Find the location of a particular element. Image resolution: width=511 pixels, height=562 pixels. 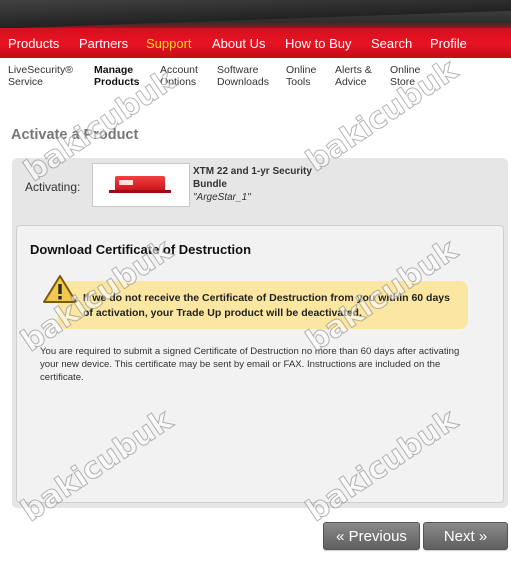

product-name: XTM 22 and 1-yr Security Bundle is located at coordinates (252, 178).